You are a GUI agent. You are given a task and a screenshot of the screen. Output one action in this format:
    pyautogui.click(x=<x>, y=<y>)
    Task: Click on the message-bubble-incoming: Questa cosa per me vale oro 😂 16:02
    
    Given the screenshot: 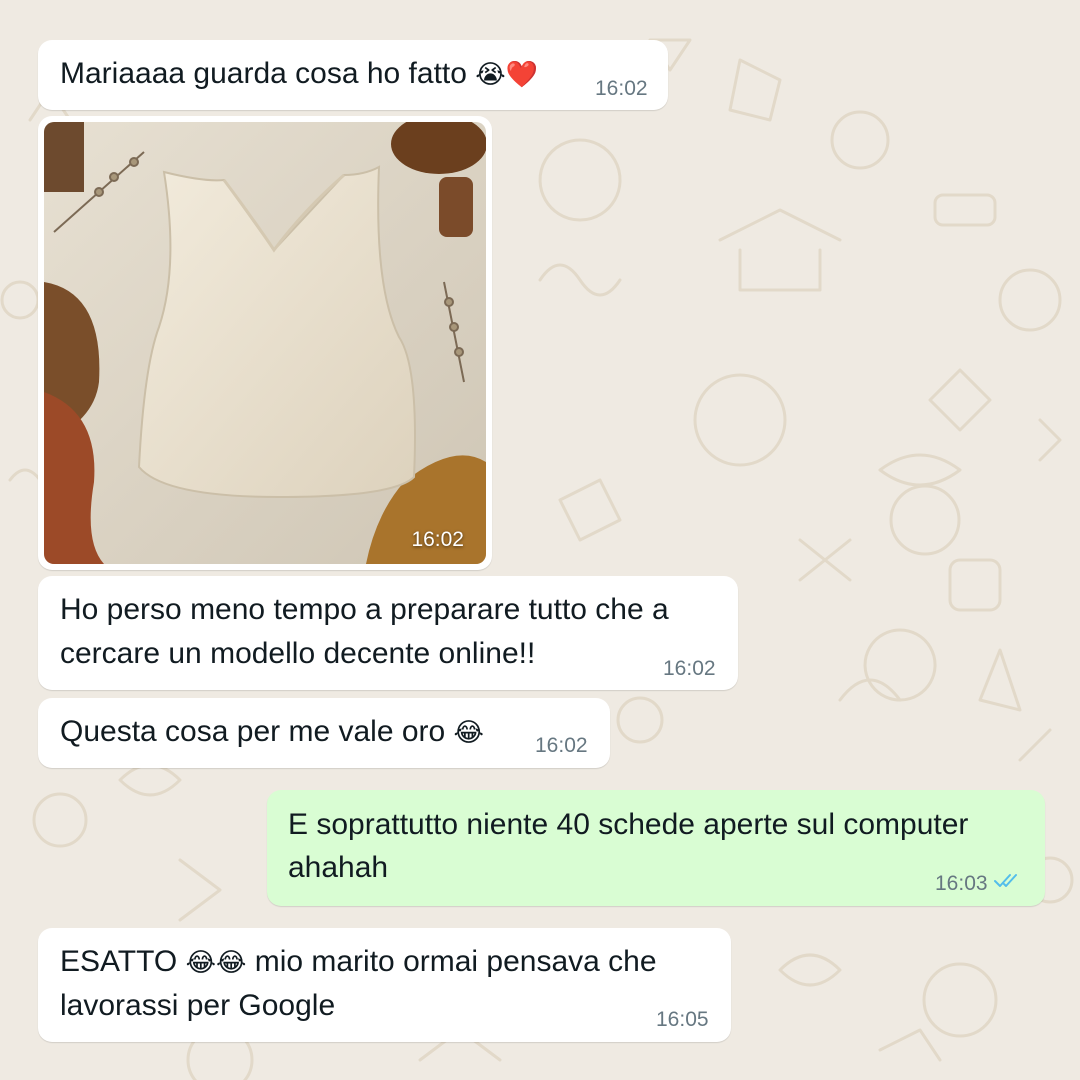 What is the action you would take?
    pyautogui.click(x=324, y=733)
    